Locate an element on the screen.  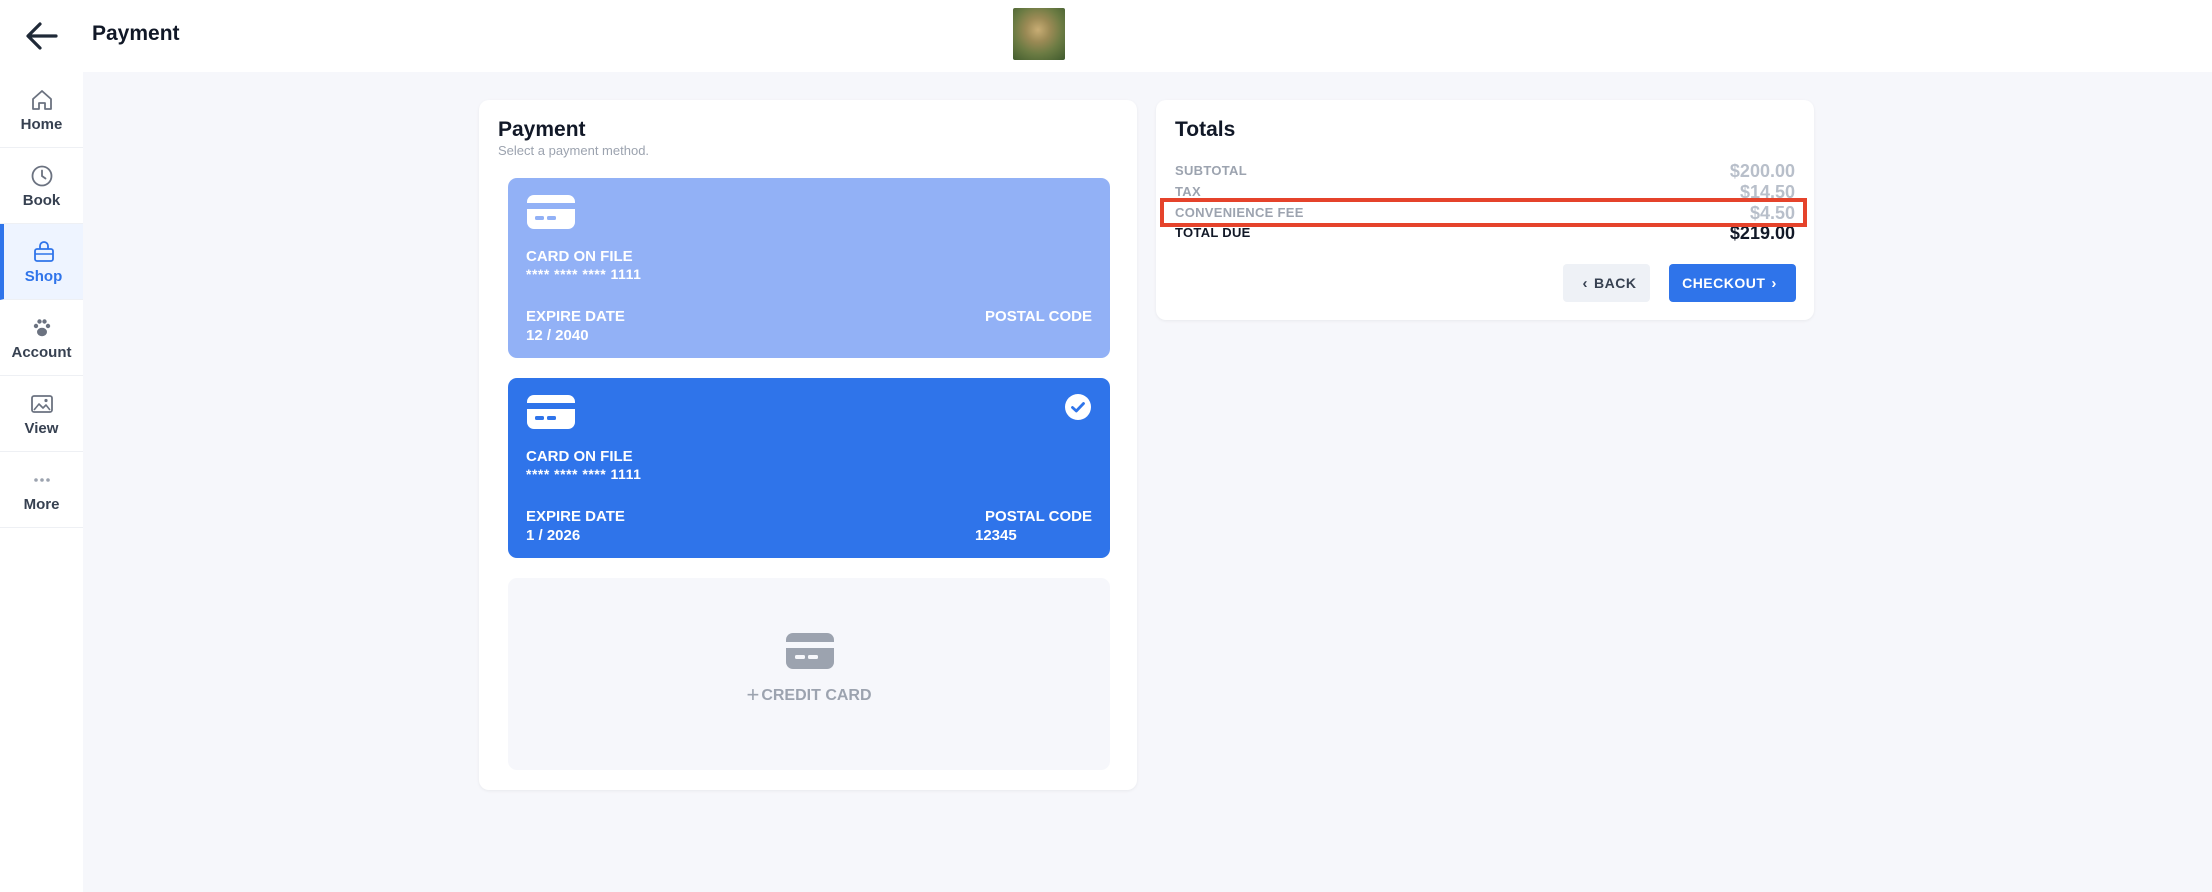
clock-icon is located at coordinates (41, 175).